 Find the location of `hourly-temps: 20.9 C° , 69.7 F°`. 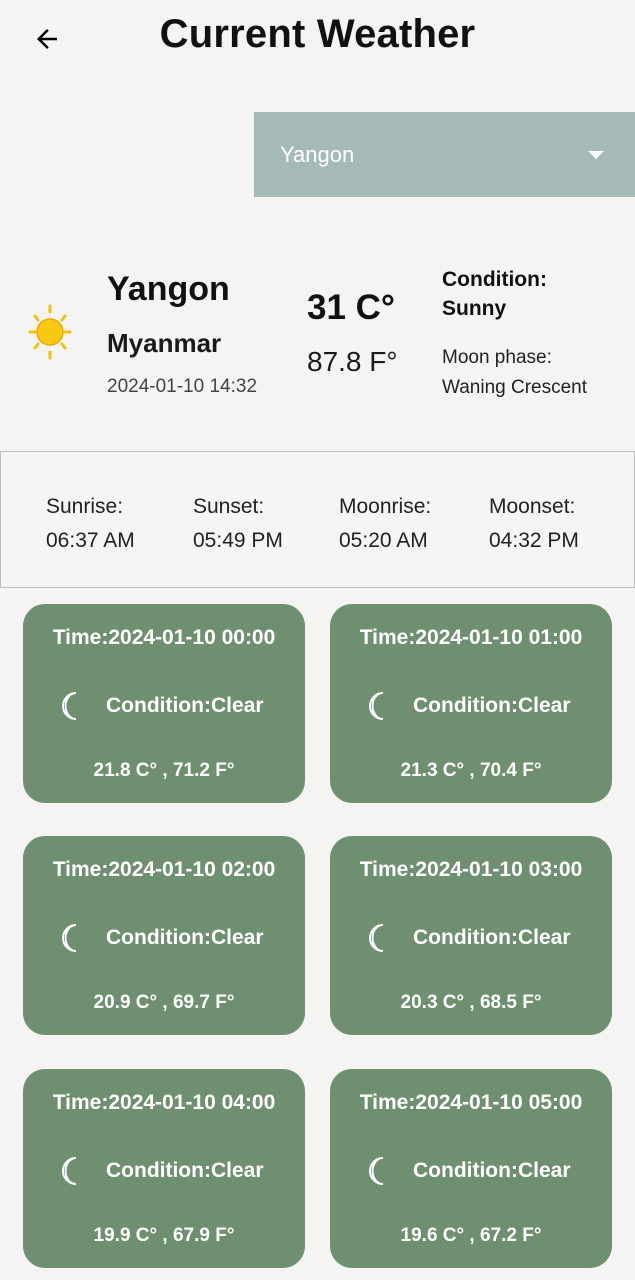

hourly-temps: 20.9 C° , 69.7 F° is located at coordinates (164, 1002).